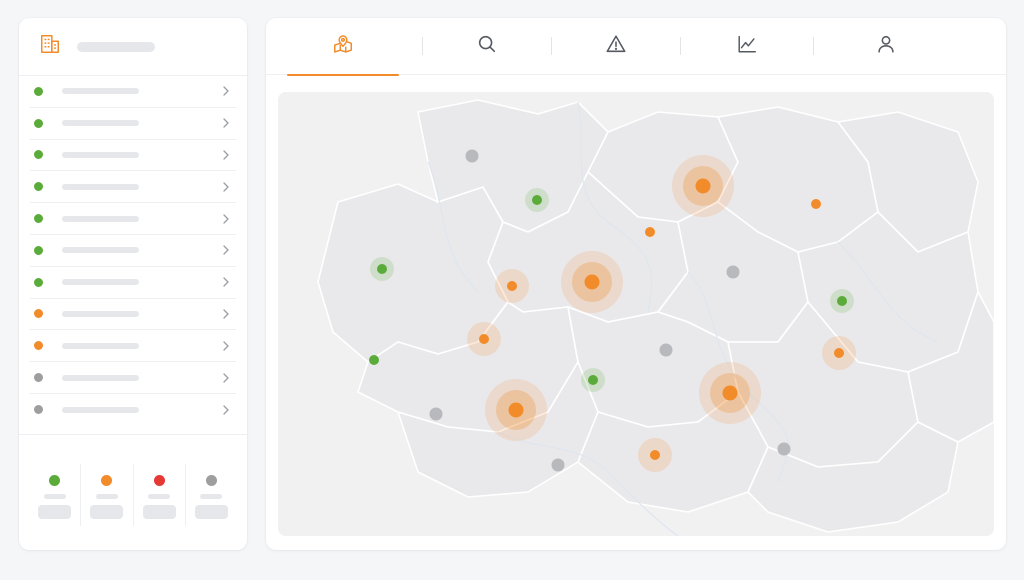 Image resolution: width=1024 pixels, height=580 pixels. I want to click on map-pin-icon, so click(343, 46).